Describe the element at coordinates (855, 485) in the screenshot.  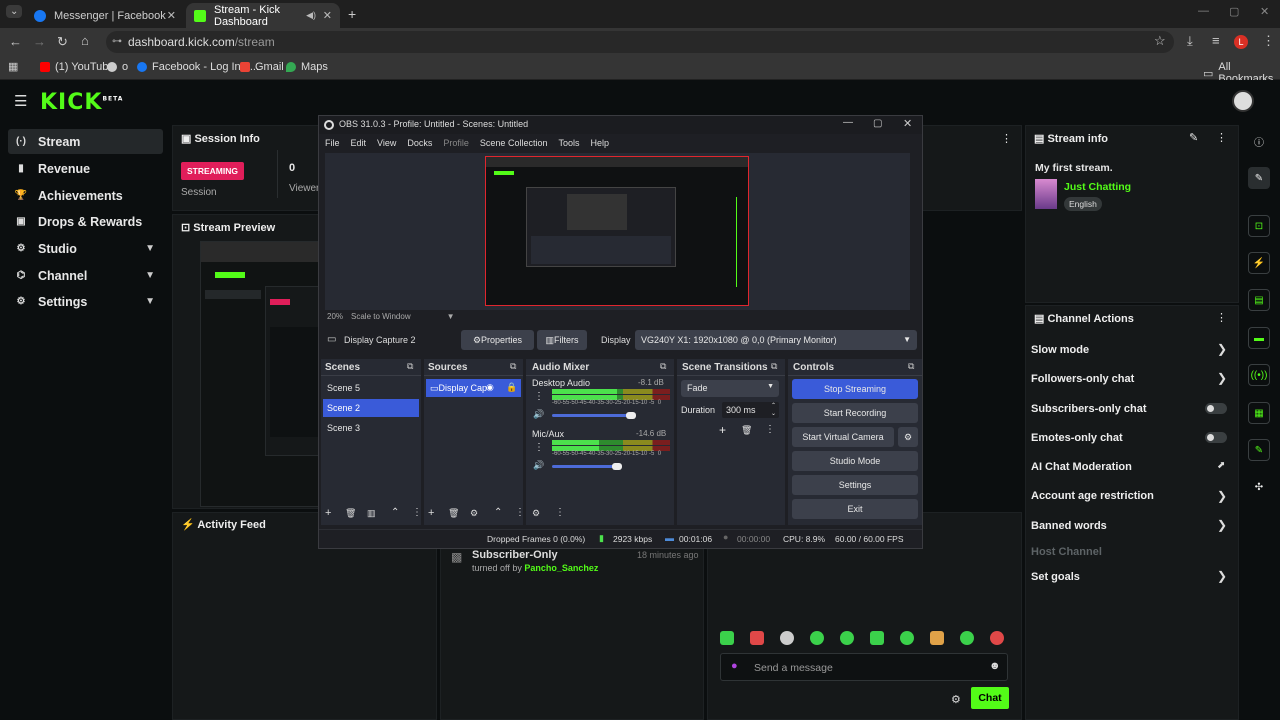
I see `settings-button: Settings` at that location.